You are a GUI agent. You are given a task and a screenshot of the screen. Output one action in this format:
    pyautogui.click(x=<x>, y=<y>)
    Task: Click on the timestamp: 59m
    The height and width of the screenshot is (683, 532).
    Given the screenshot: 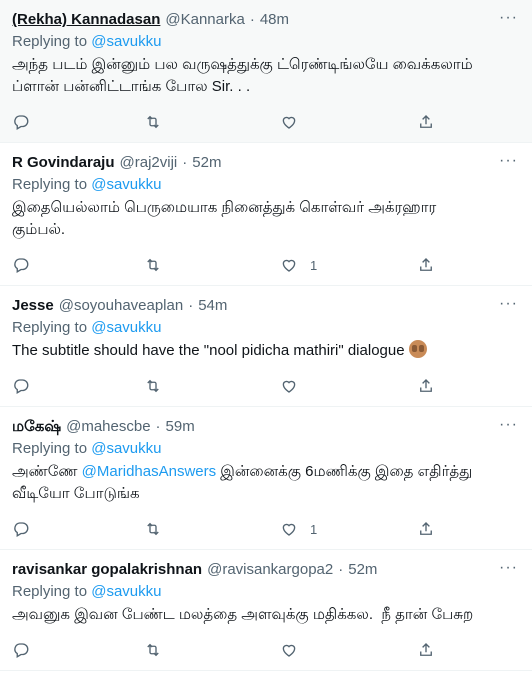 What is the action you would take?
    pyautogui.click(x=180, y=427)
    